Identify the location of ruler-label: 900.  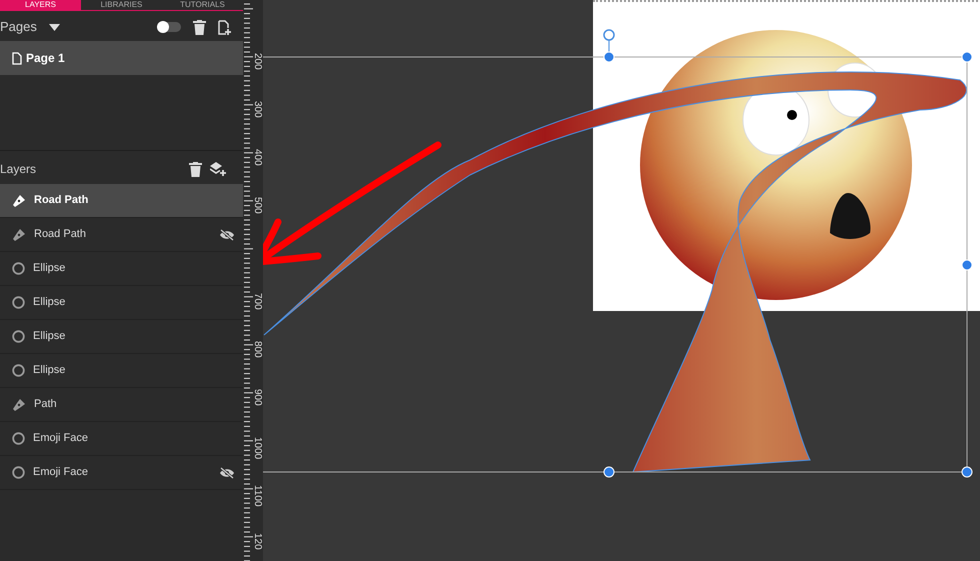
(257, 397).